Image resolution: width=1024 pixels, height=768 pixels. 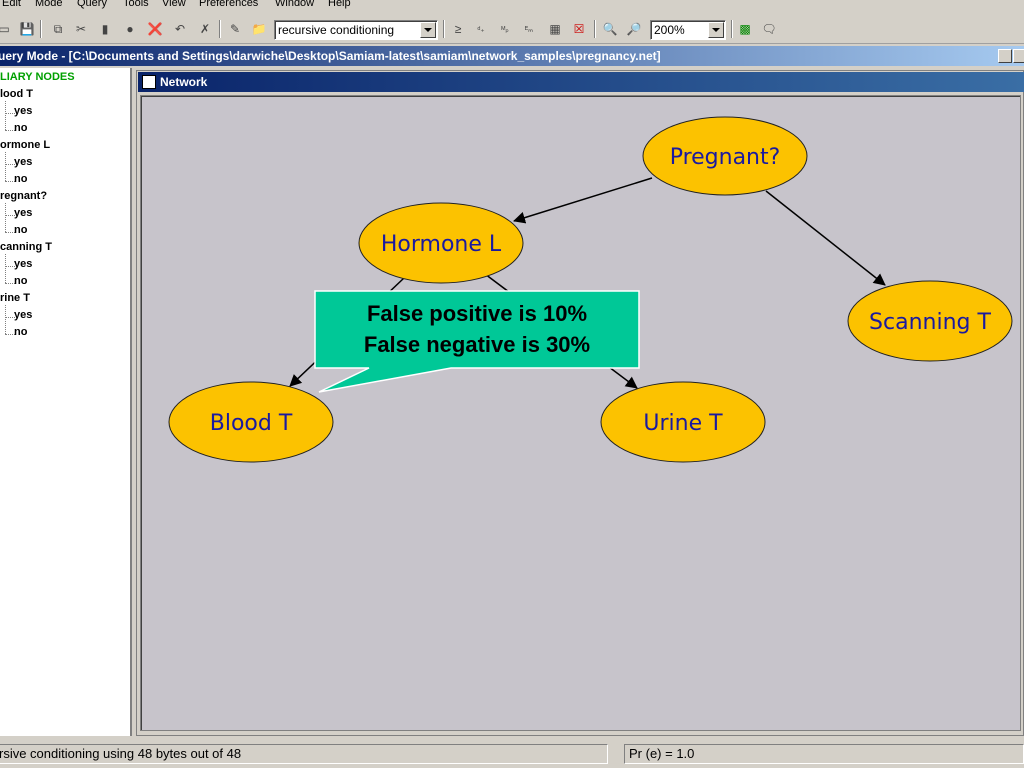 I want to click on node-blood-label: Blood T, so click(x=251, y=423).